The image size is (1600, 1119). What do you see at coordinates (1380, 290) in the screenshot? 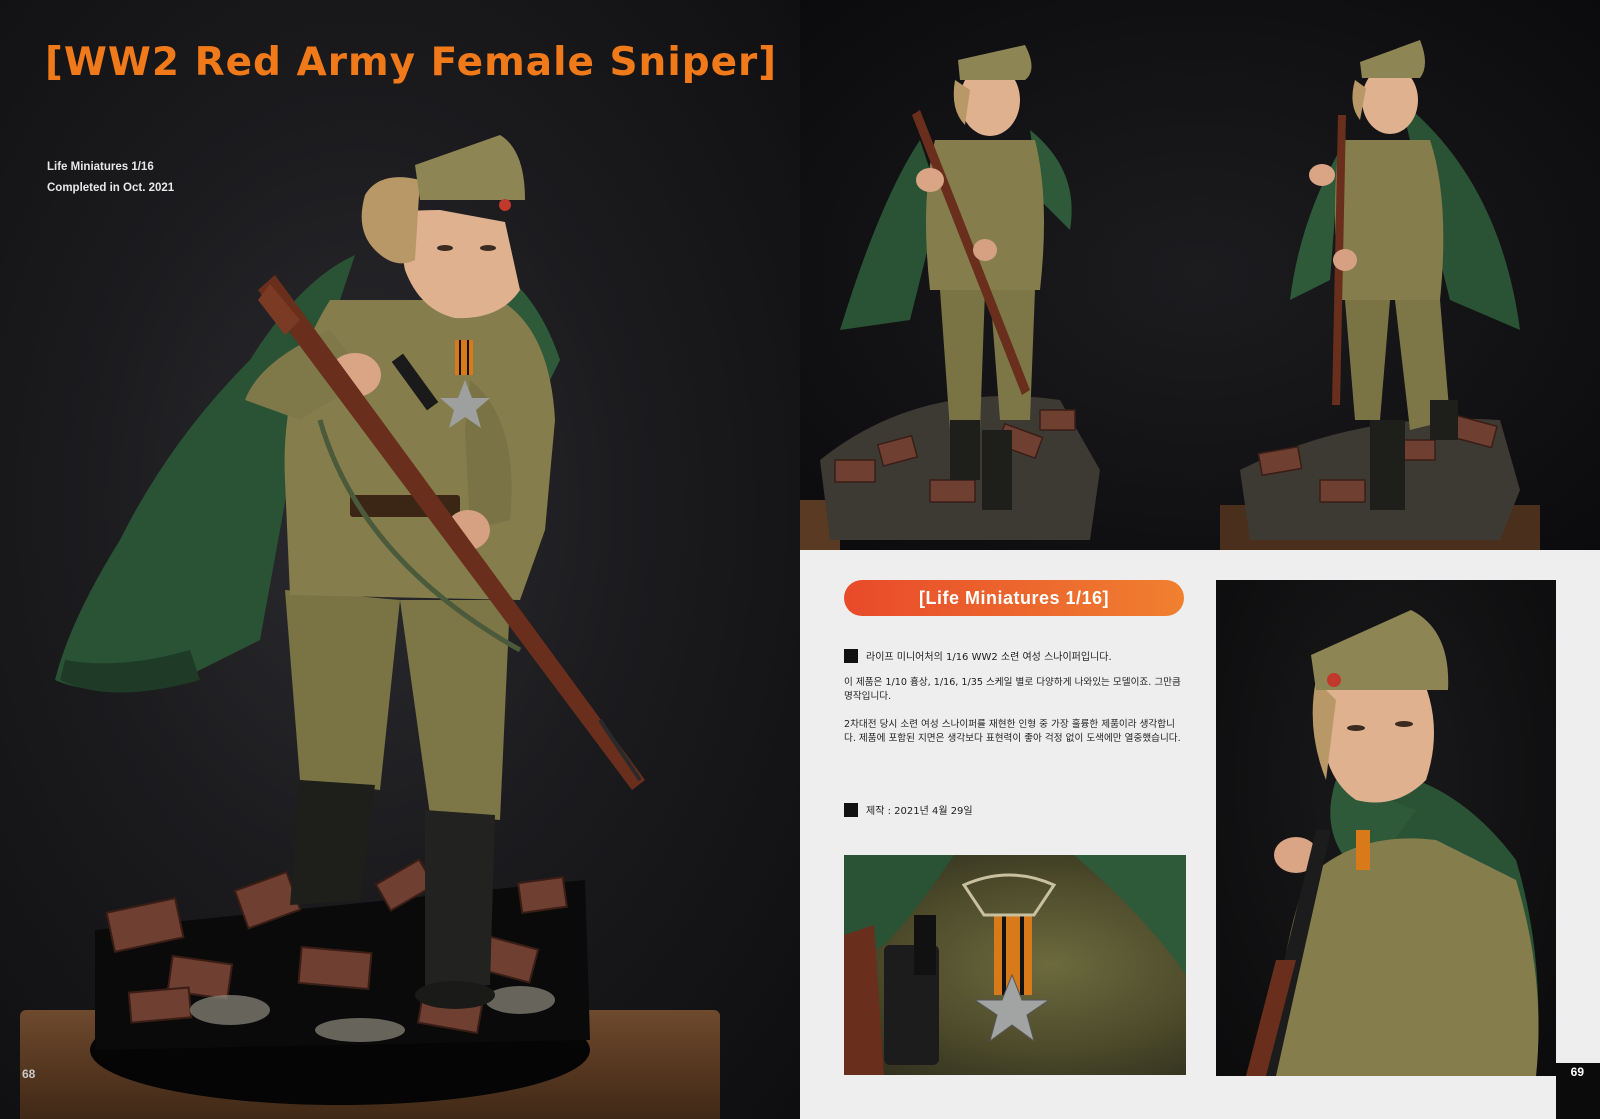
I see `figure-side-view` at bounding box center [1380, 290].